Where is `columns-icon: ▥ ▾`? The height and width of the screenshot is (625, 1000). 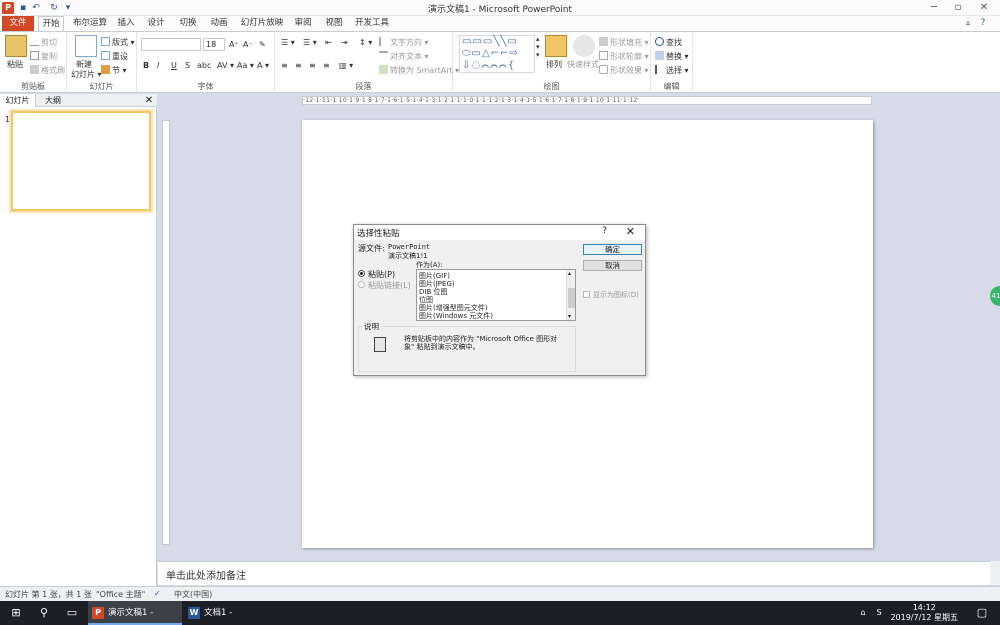
columns-icon: ▥ ▾ is located at coordinates (346, 65).